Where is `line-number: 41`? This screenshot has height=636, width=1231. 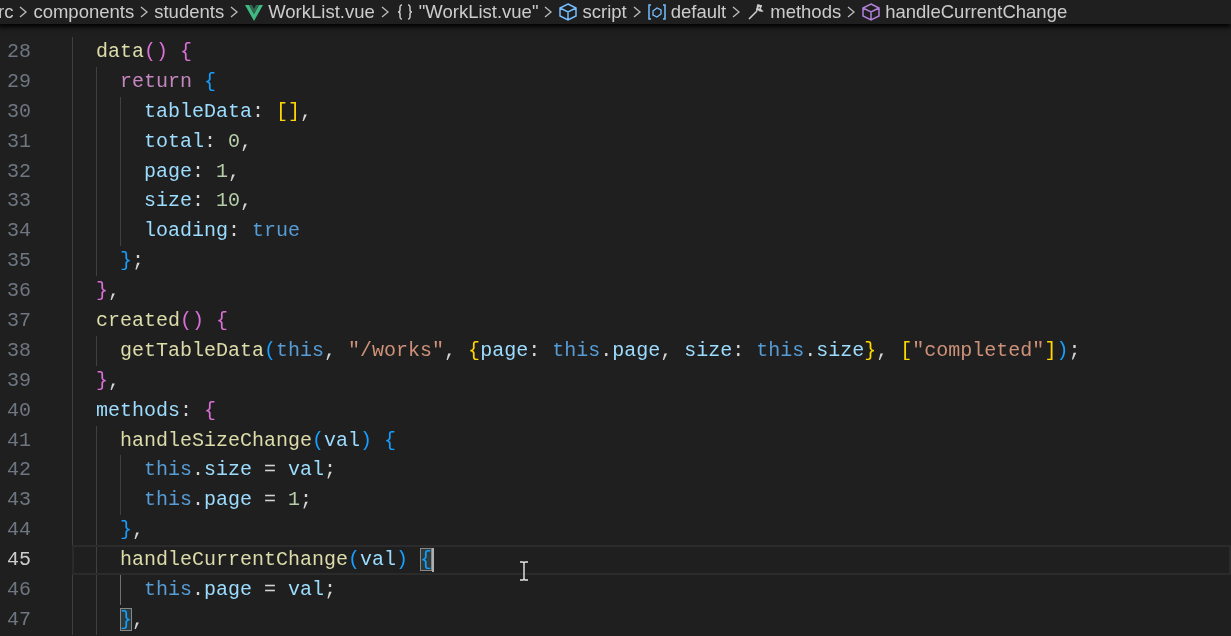
line-number: 41 is located at coordinates (18, 440).